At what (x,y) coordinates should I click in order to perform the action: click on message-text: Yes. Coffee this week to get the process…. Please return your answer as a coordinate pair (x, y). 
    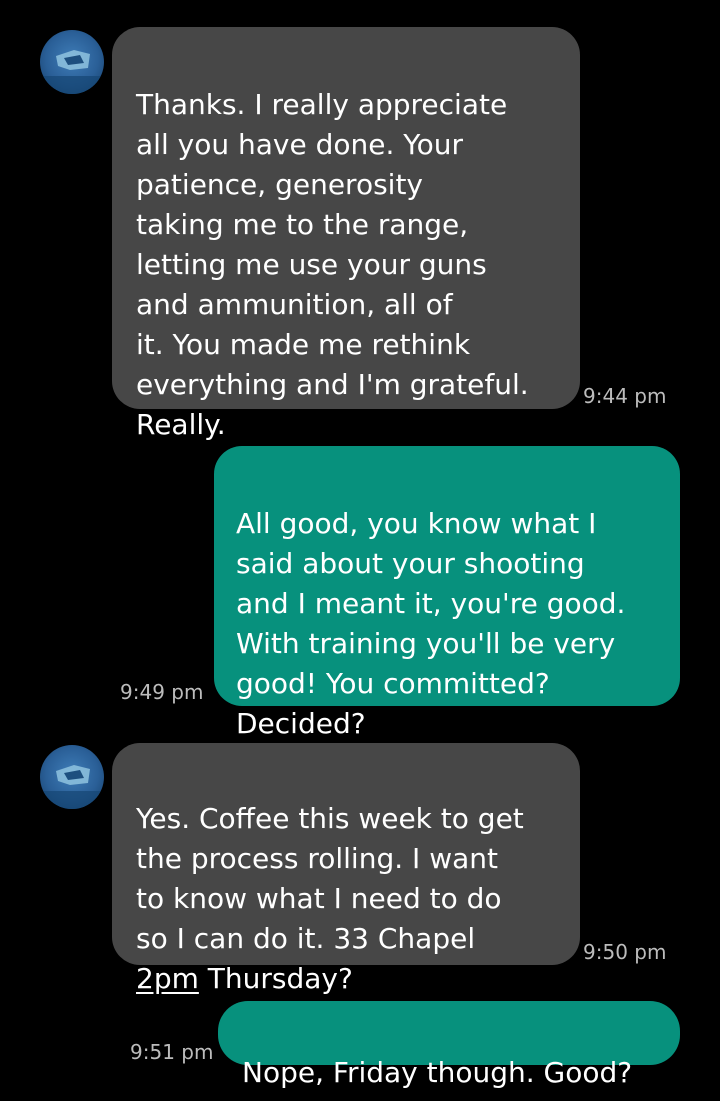
    Looking at the image, I should click on (330, 878).